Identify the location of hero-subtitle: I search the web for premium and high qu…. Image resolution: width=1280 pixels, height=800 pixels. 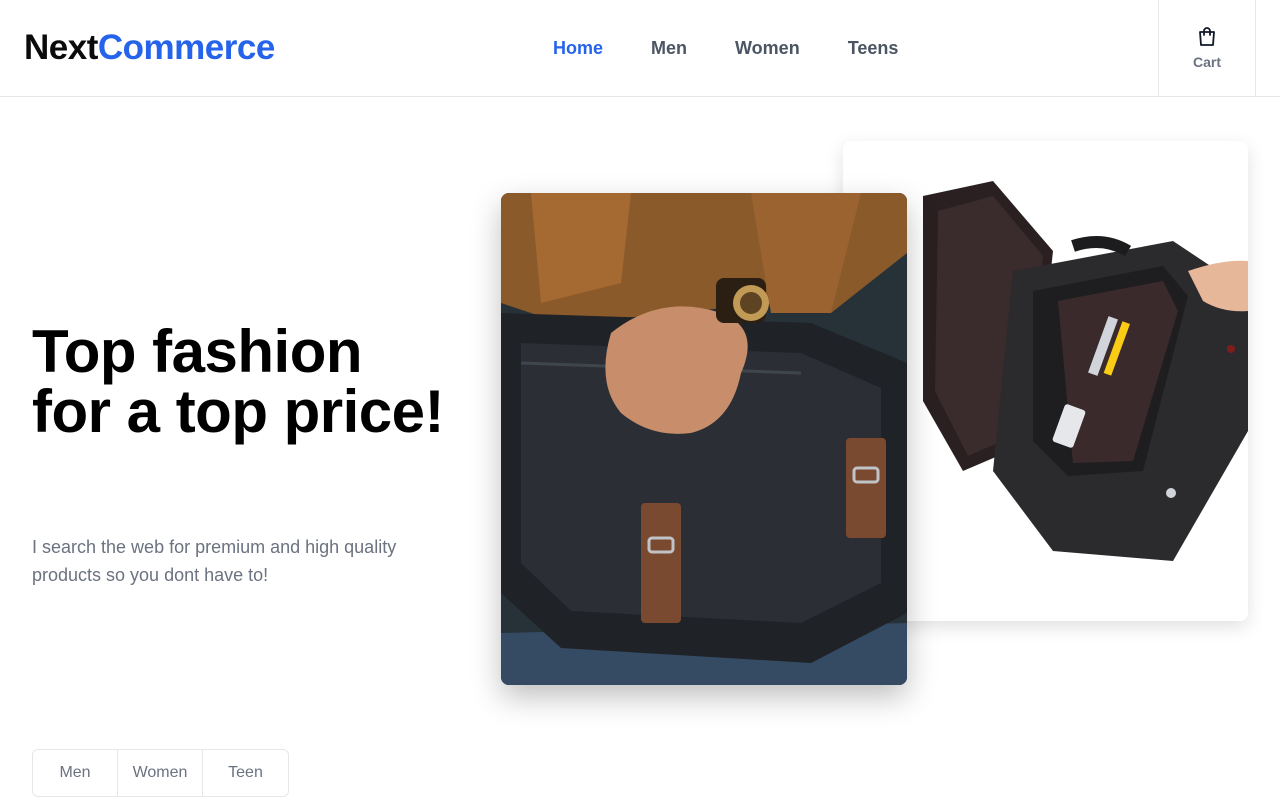
(214, 561).